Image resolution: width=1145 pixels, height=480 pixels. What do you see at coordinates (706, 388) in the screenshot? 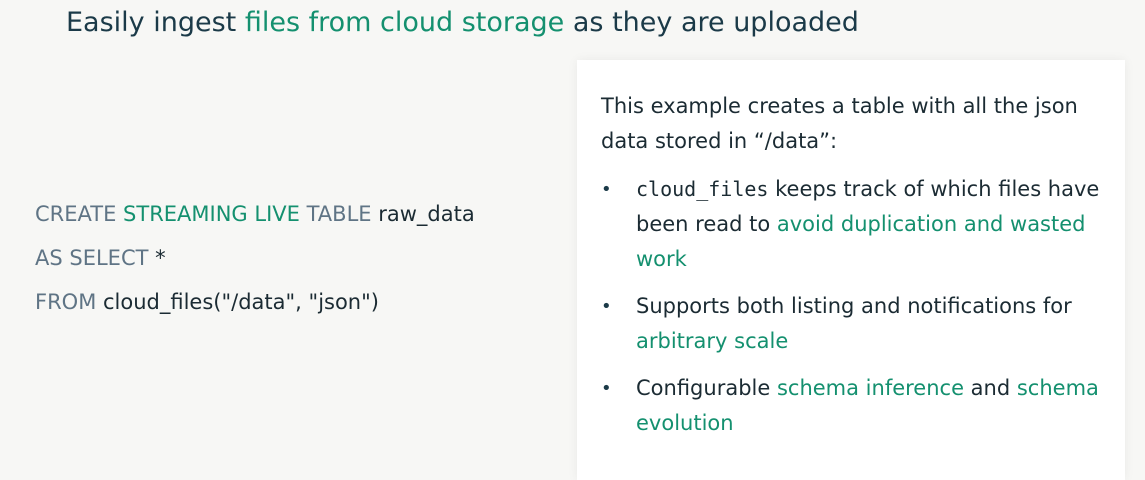
I see `feature-text: Configurable` at bounding box center [706, 388].